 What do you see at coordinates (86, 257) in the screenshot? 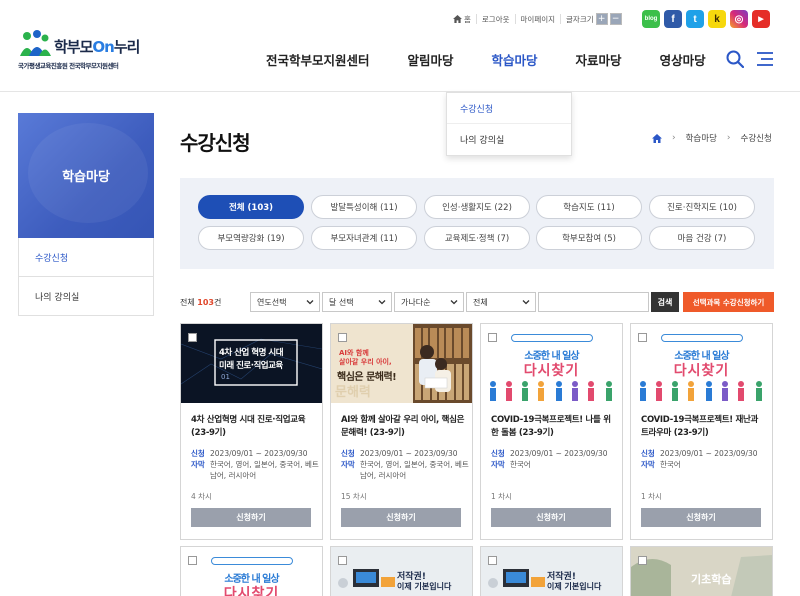
I see `side-nav-item-enroll: 수강신청` at bounding box center [86, 257].